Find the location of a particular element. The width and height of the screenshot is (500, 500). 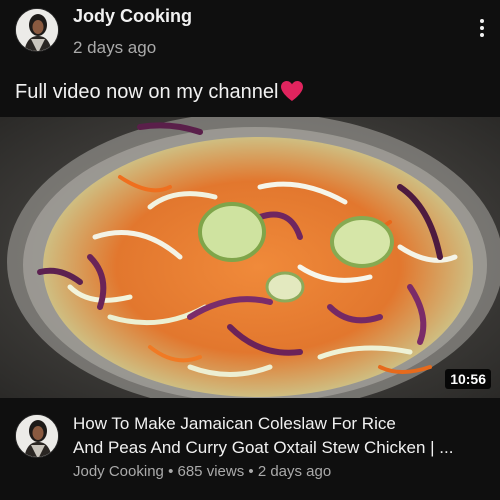

community-post-header: Jody Cooking 2 days ago is located at coordinates (250, 35).